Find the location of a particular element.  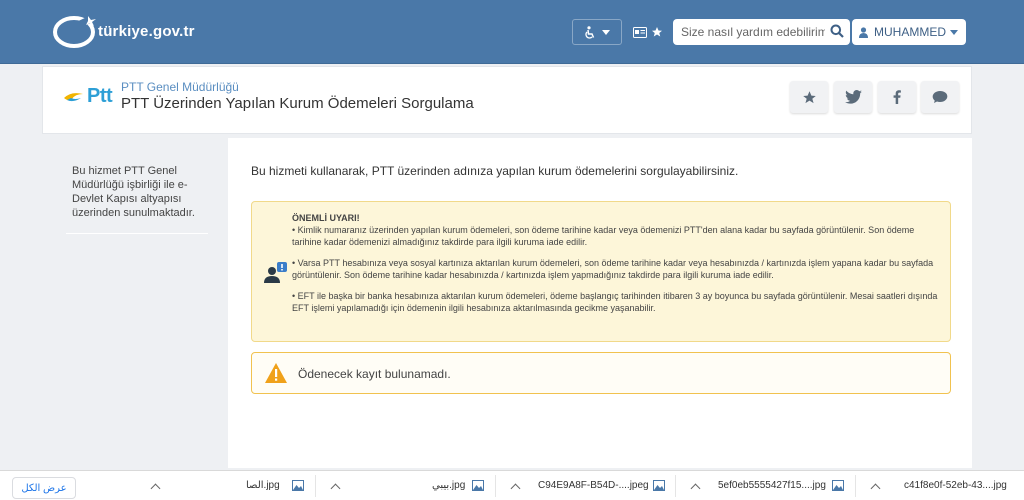

ptt-logo-text: Ptt is located at coordinates (100, 96).